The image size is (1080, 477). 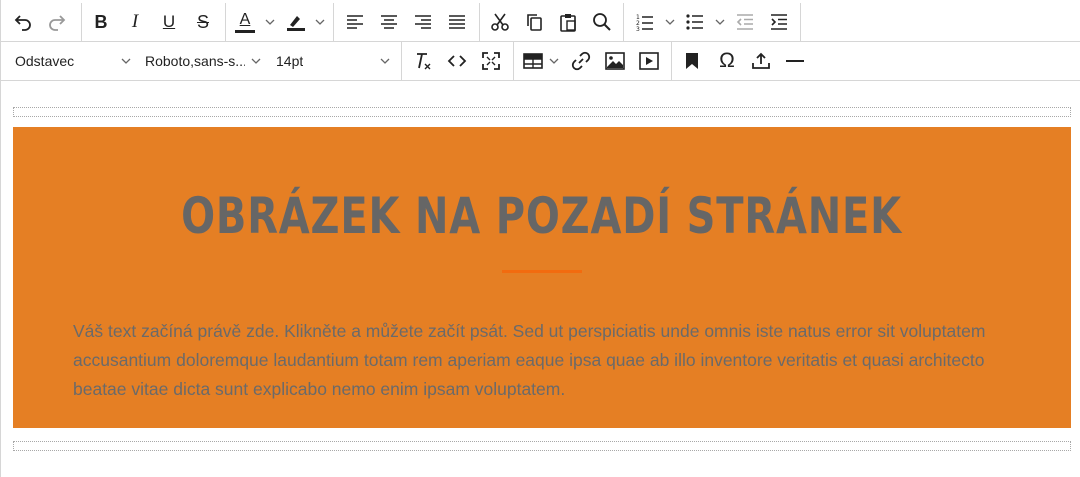 I want to click on link-icon, so click(x=581, y=61).